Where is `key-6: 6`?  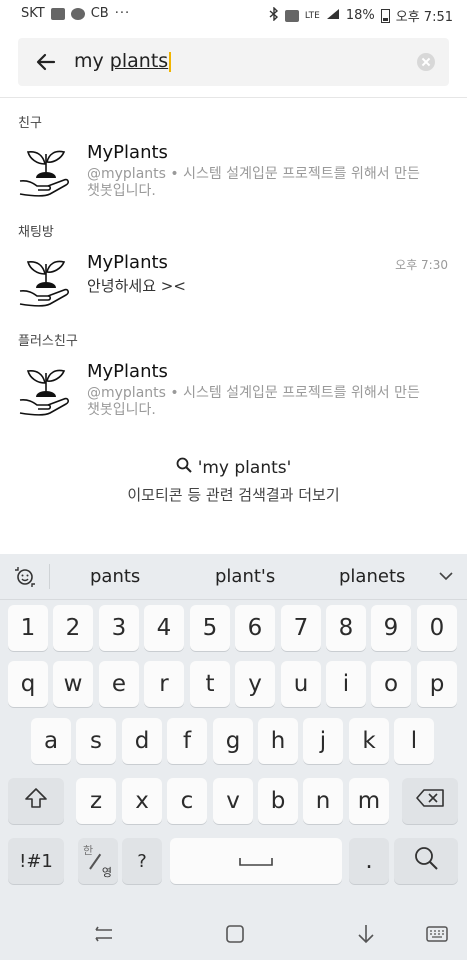
key-6: 6 is located at coordinates (255, 628).